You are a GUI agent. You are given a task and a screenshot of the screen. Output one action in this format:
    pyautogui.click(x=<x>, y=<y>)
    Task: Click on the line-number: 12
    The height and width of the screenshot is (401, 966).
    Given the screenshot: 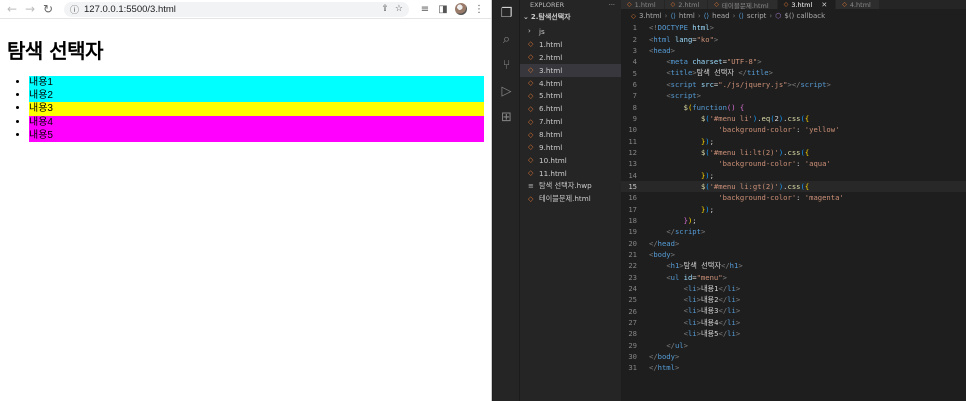 What is the action you would take?
    pyautogui.click(x=632, y=152)
    